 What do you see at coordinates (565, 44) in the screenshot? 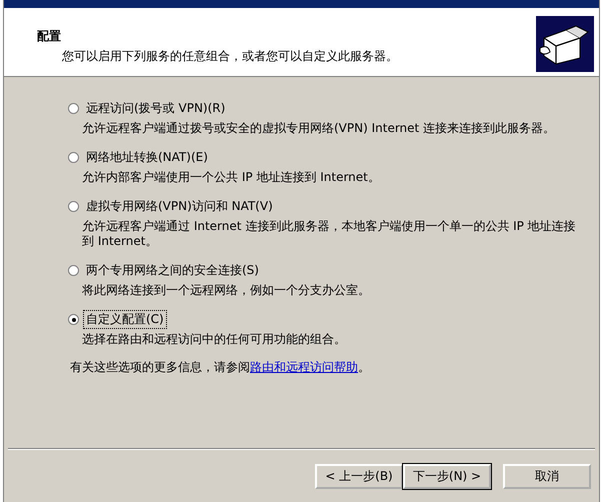
I see `network-device-icon` at bounding box center [565, 44].